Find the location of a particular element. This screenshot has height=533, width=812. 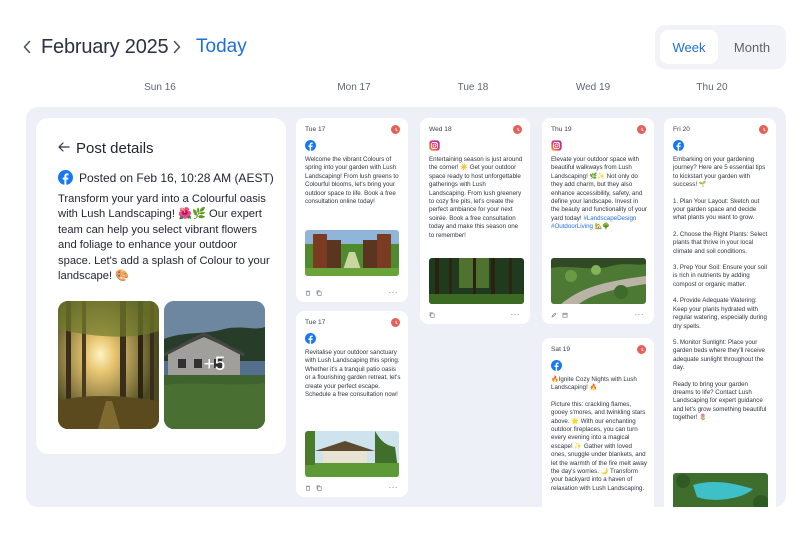

month-title: February 2025 is located at coordinates (105, 47).